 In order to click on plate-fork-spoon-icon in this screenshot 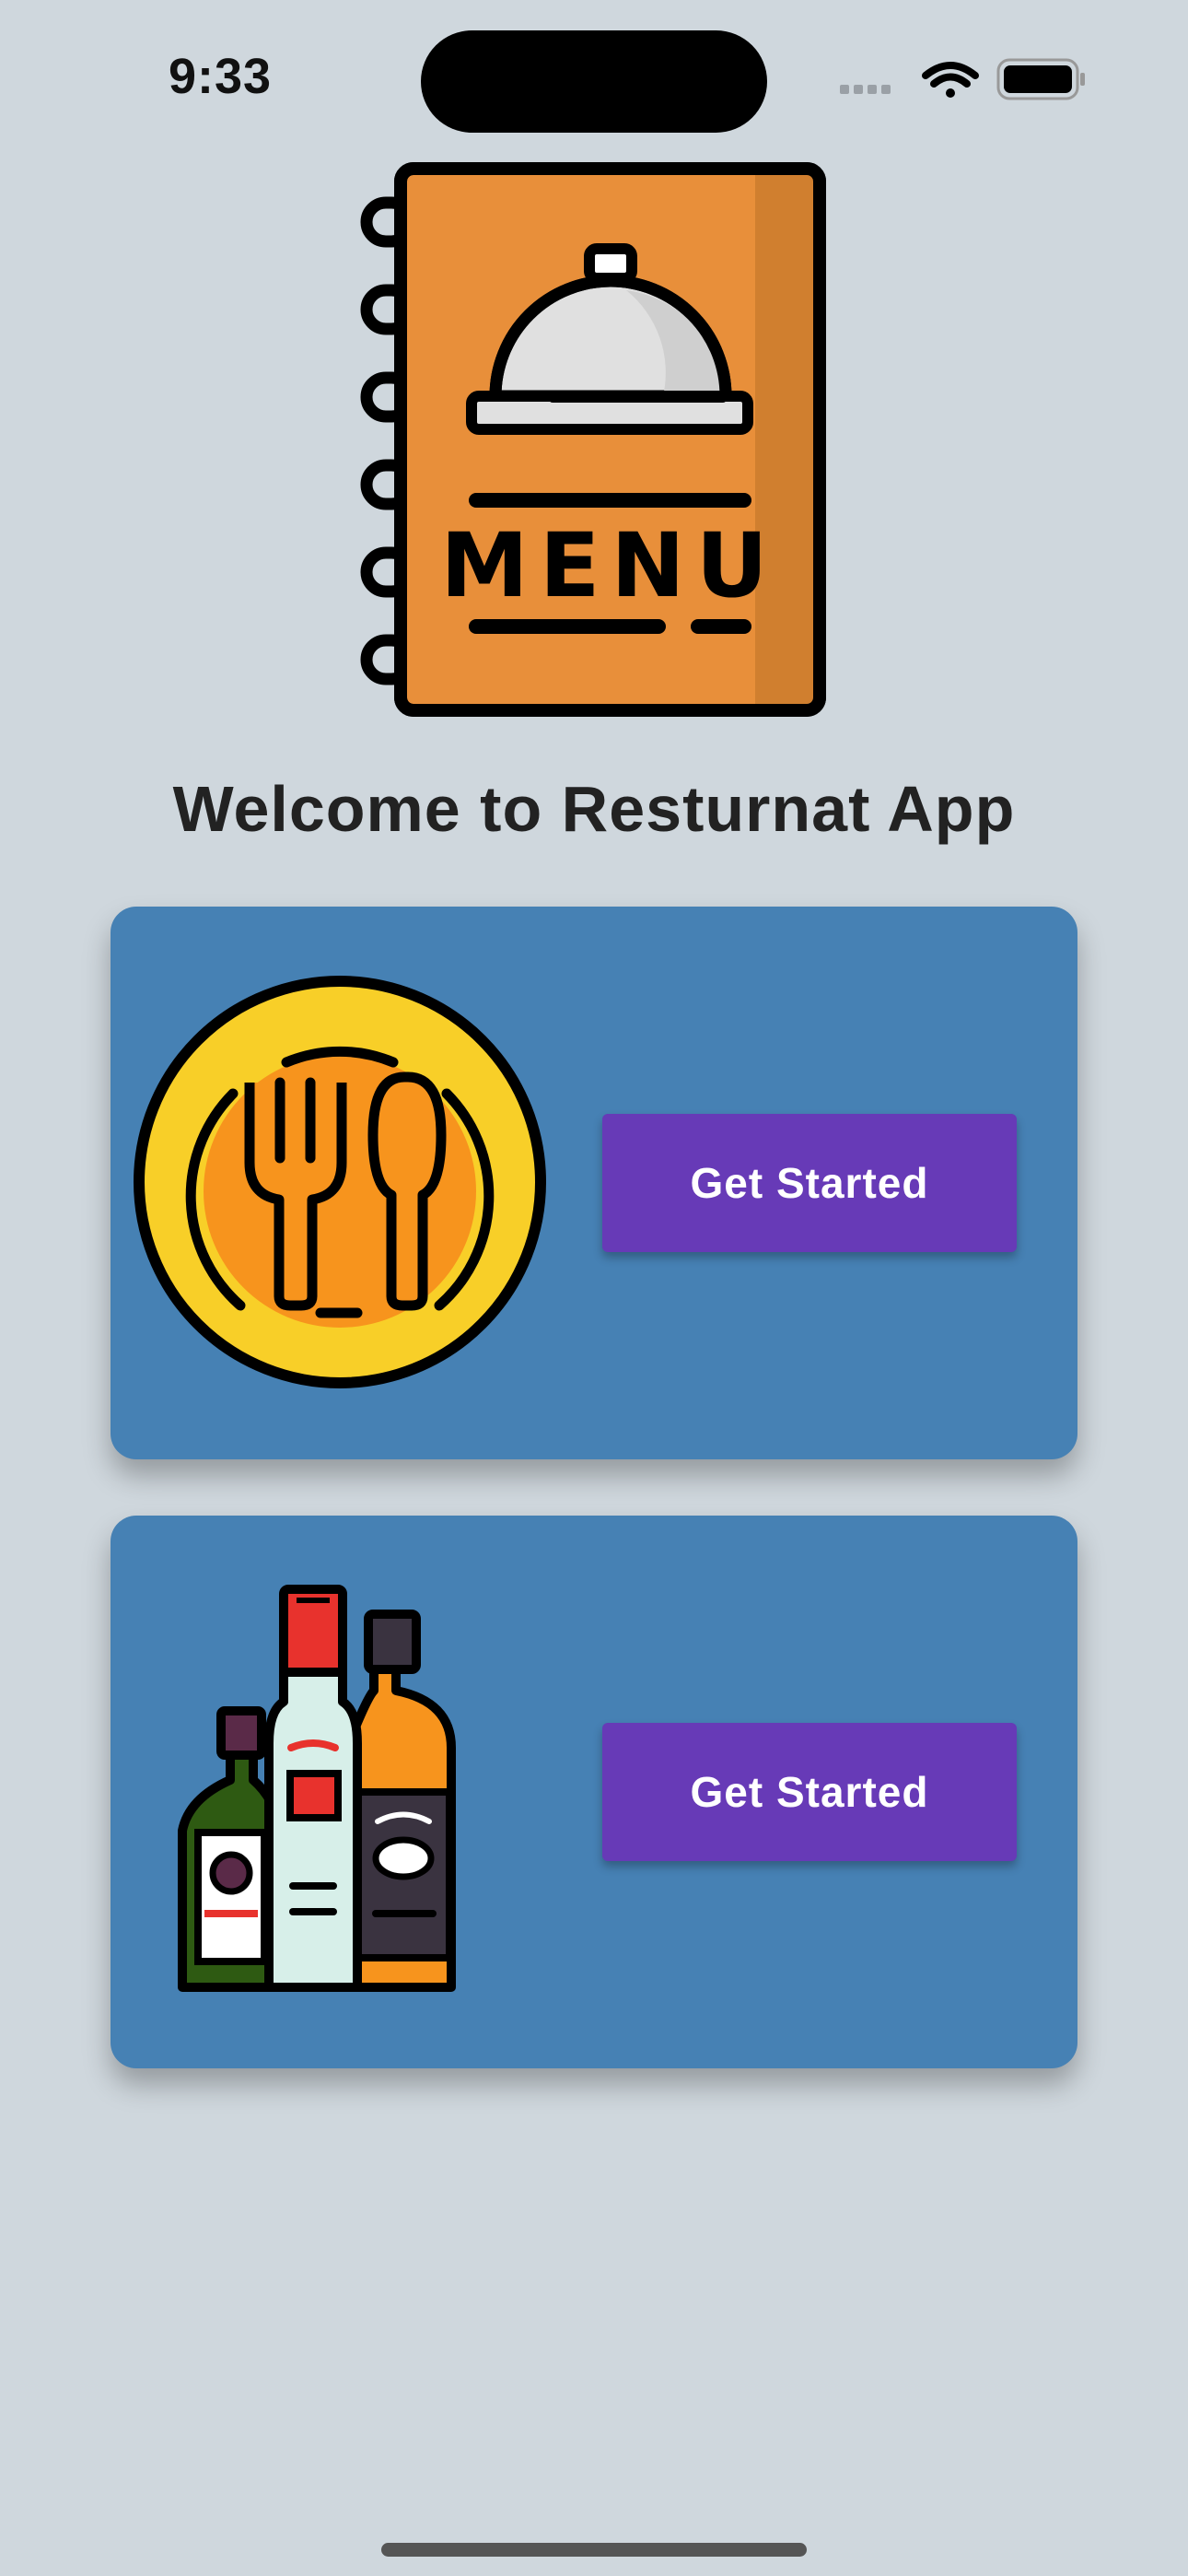, I will do `click(340, 1182)`.